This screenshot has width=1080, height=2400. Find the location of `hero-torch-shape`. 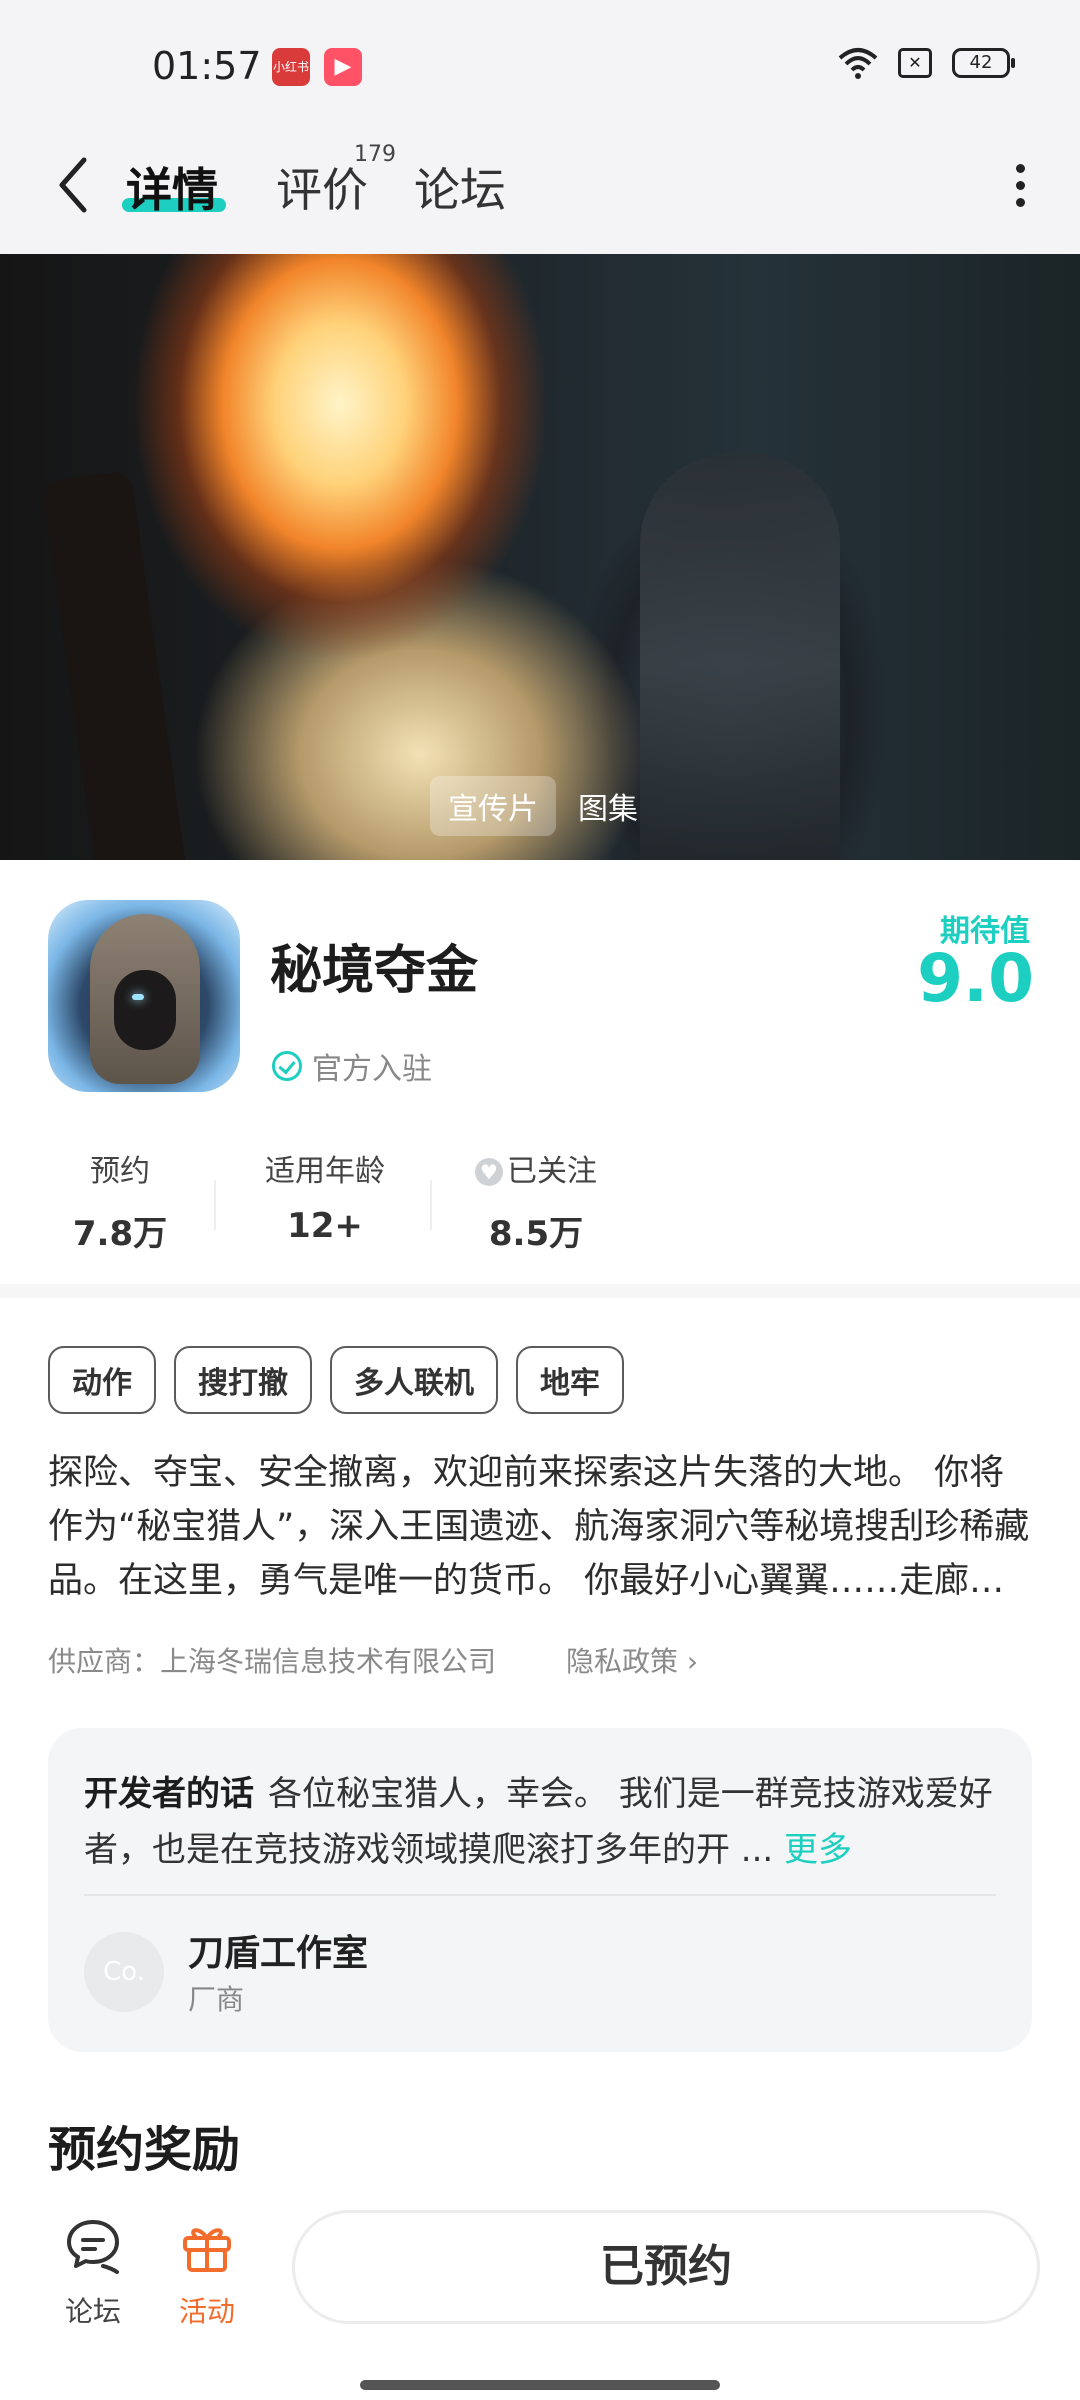

hero-torch-shape is located at coordinates (115, 664).